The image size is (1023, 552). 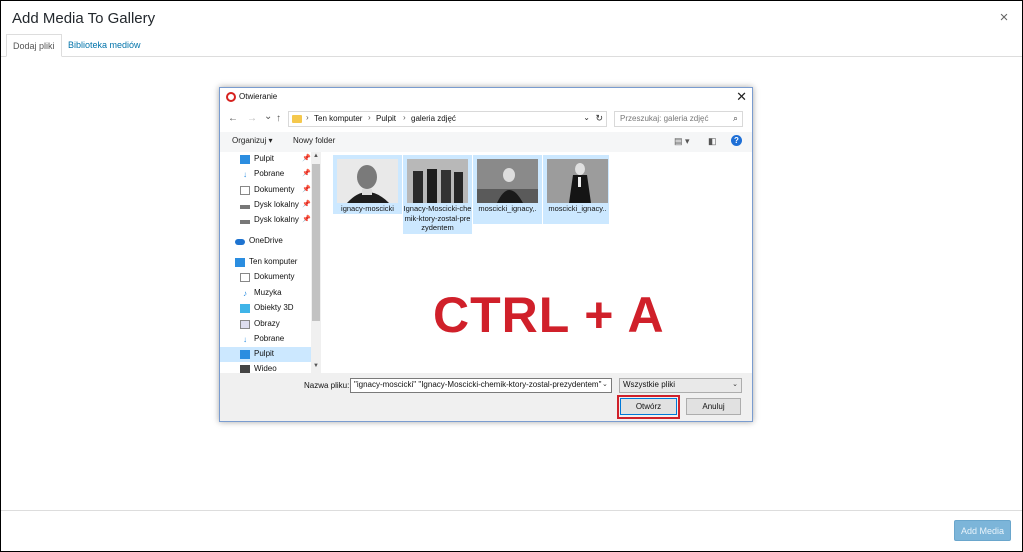 I want to click on search-icon: ⌕, so click(x=735, y=118).